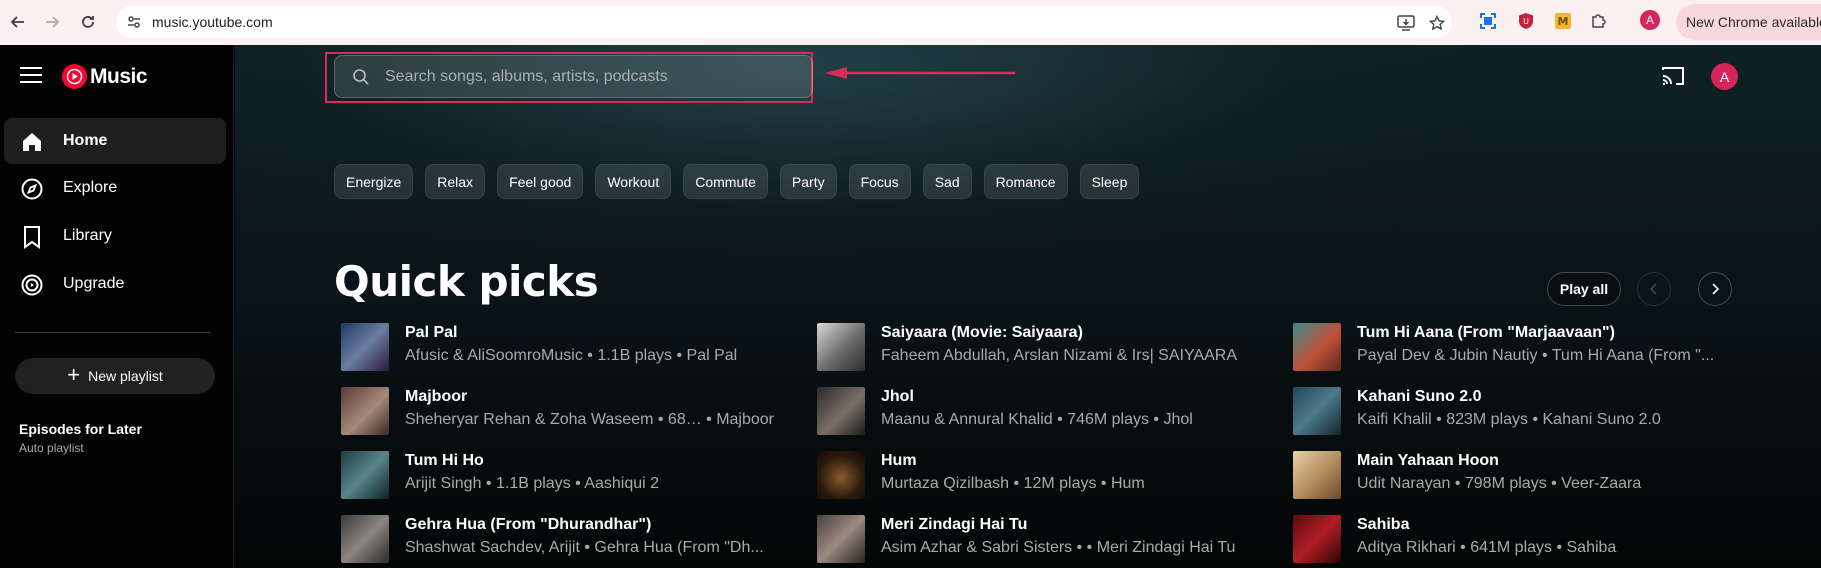 This screenshot has width=1821, height=568. Describe the element at coordinates (87, 235) in the screenshot. I see `sidebar-item-label: Library` at that location.